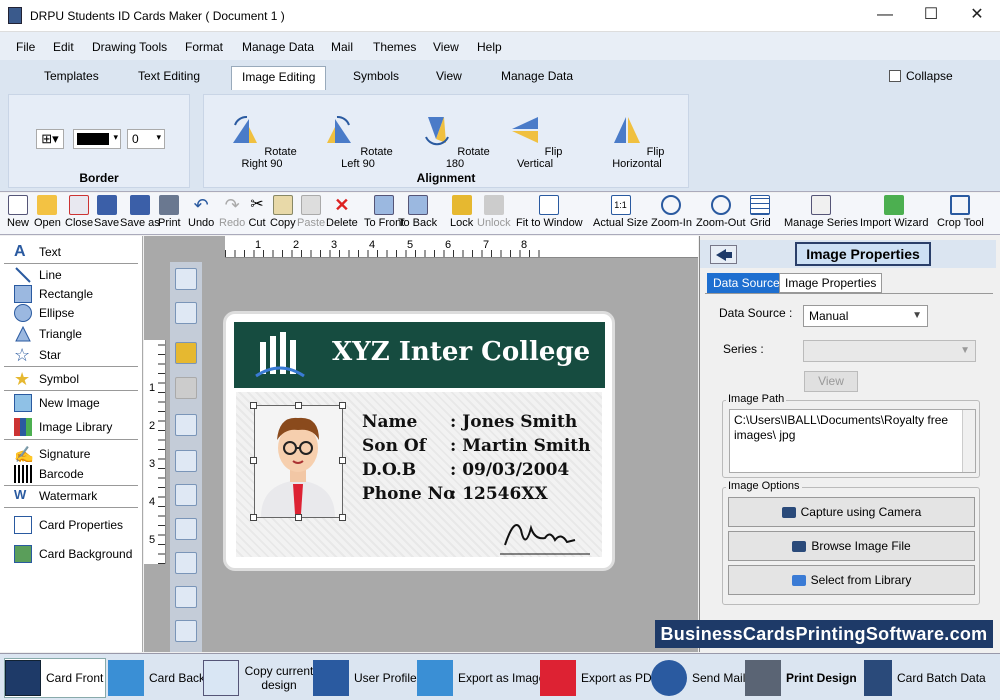 The height and width of the screenshot is (700, 1000). Describe the element at coordinates (455, 141) in the screenshot. I see `rotate-180-button: Rotate 180` at that location.